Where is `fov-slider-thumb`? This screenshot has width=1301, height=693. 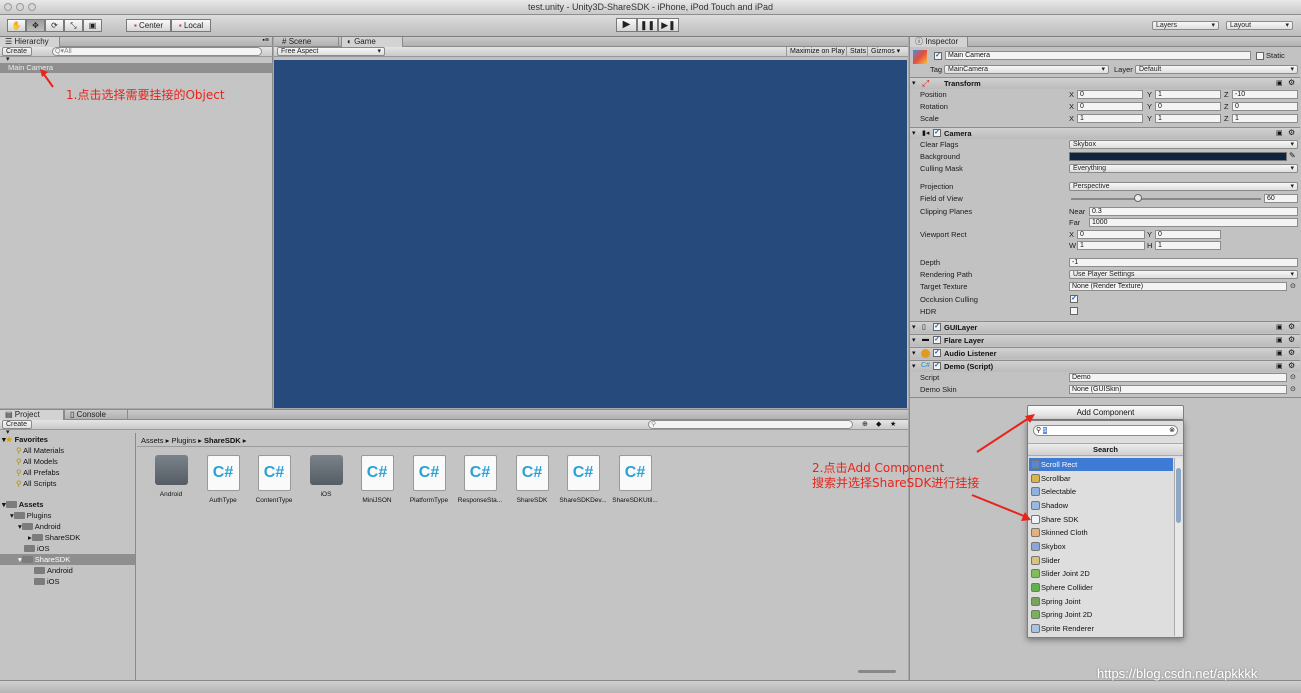
fov-slider-thumb is located at coordinates (1138, 198).